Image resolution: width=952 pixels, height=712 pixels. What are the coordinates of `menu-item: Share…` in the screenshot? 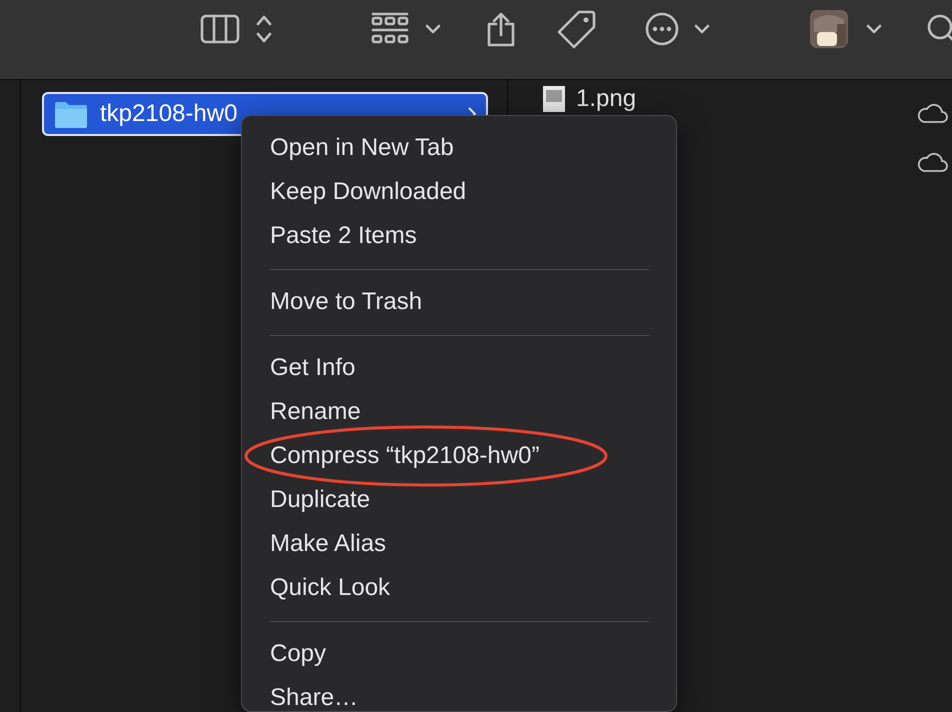 It's located at (459, 693).